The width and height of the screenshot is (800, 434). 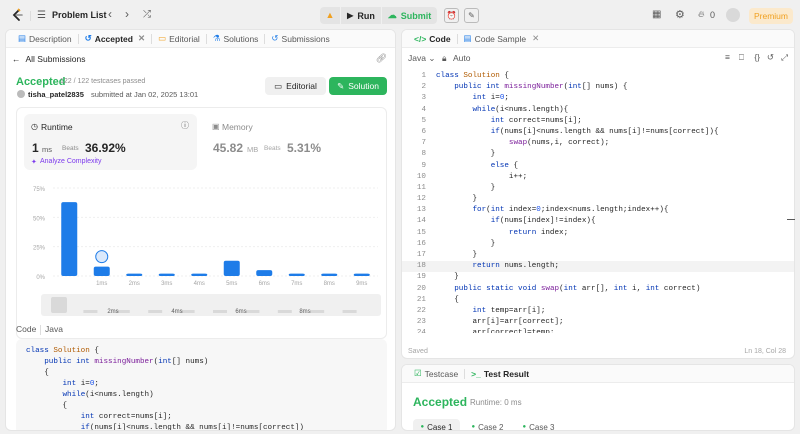 I want to click on tab-submissions: ↺ Submissions, so click(x=300, y=39).